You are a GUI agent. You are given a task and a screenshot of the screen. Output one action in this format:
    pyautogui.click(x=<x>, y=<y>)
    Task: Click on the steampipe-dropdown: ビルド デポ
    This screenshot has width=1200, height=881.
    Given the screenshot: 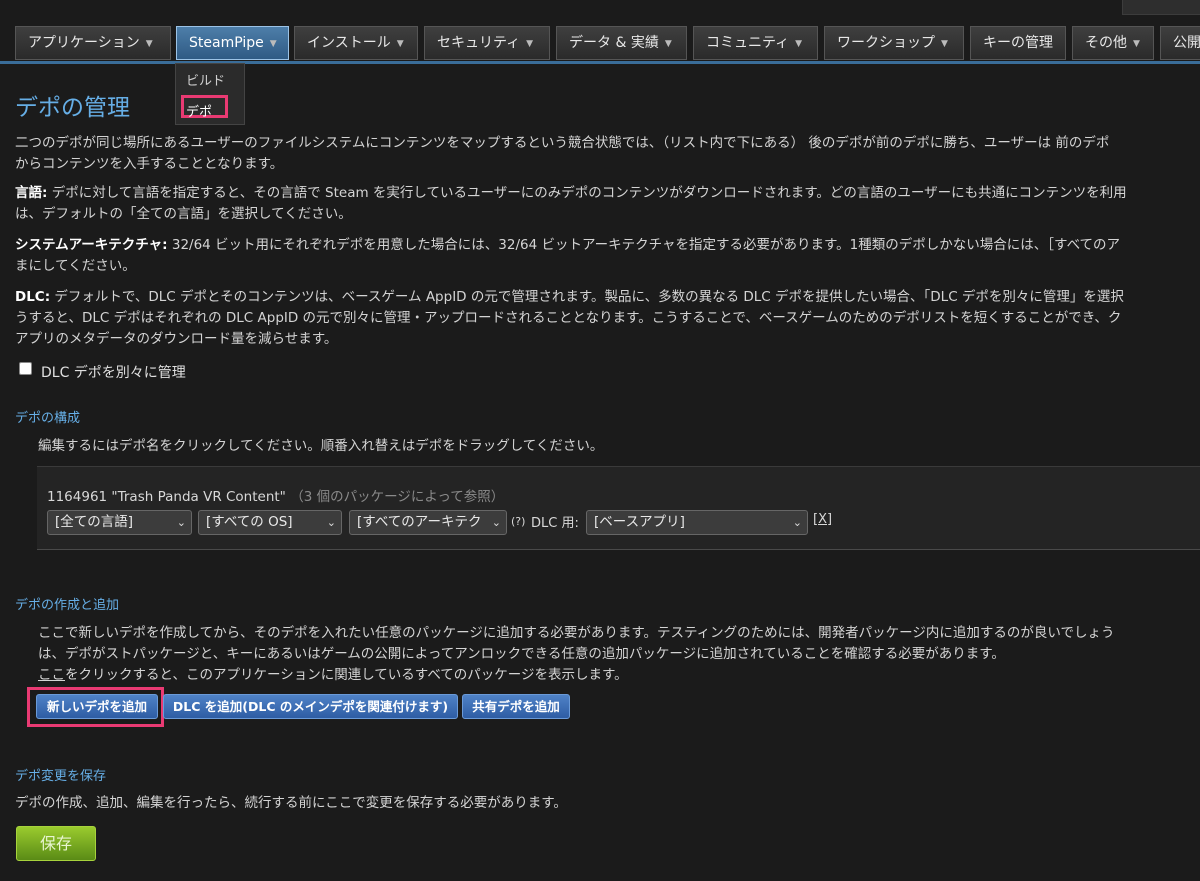 What is the action you would take?
    pyautogui.click(x=210, y=94)
    